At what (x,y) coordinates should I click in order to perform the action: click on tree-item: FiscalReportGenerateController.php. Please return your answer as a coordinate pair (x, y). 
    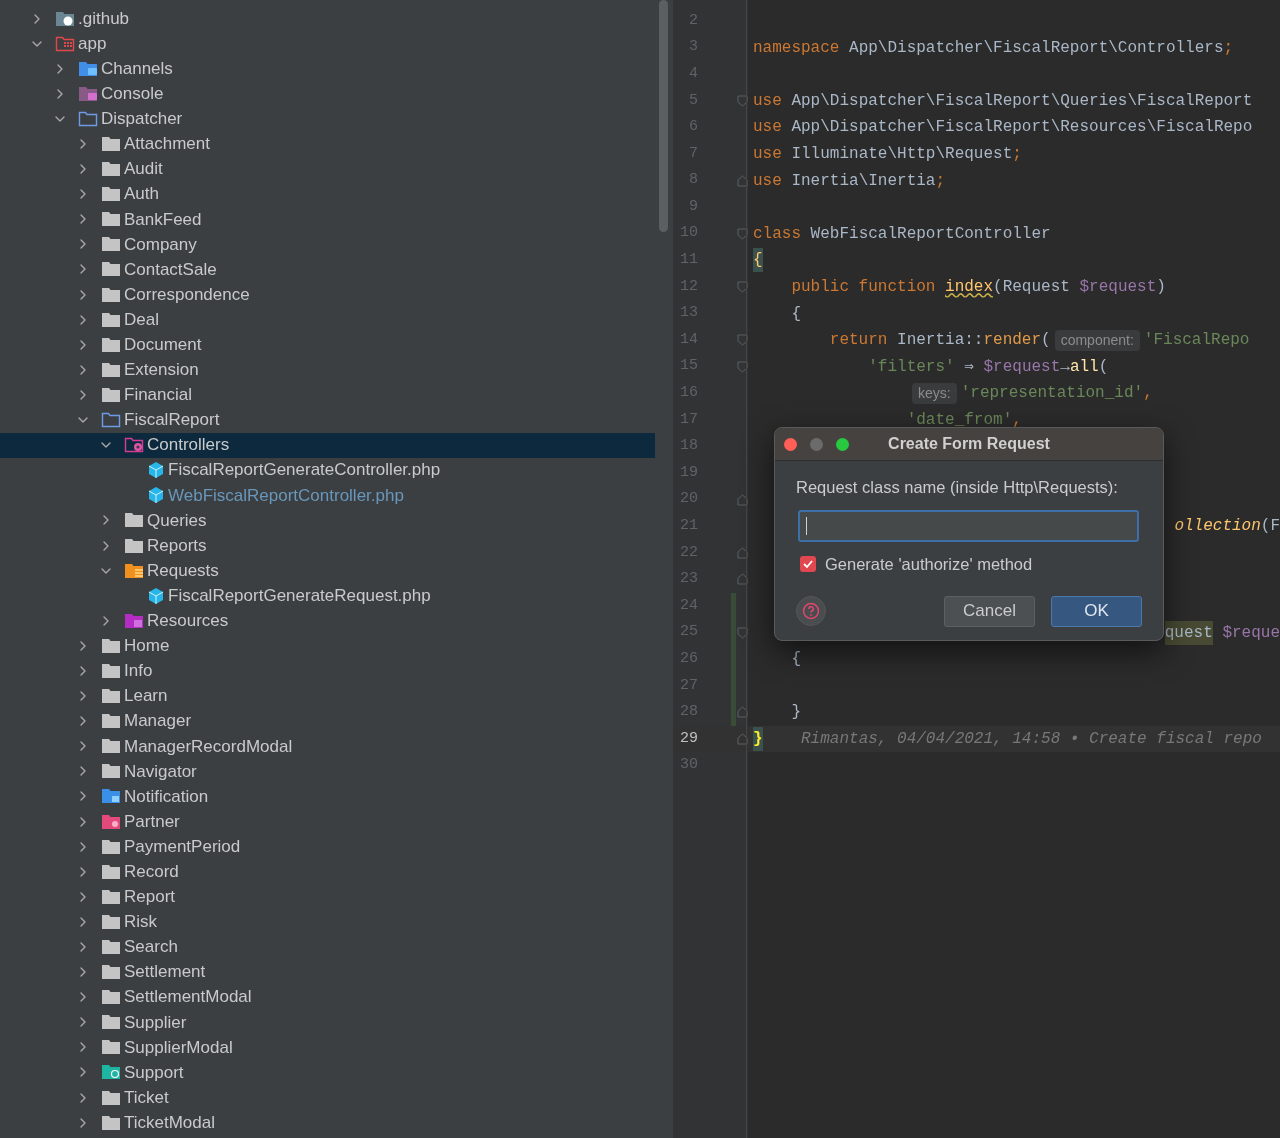
    Looking at the image, I should click on (327, 470).